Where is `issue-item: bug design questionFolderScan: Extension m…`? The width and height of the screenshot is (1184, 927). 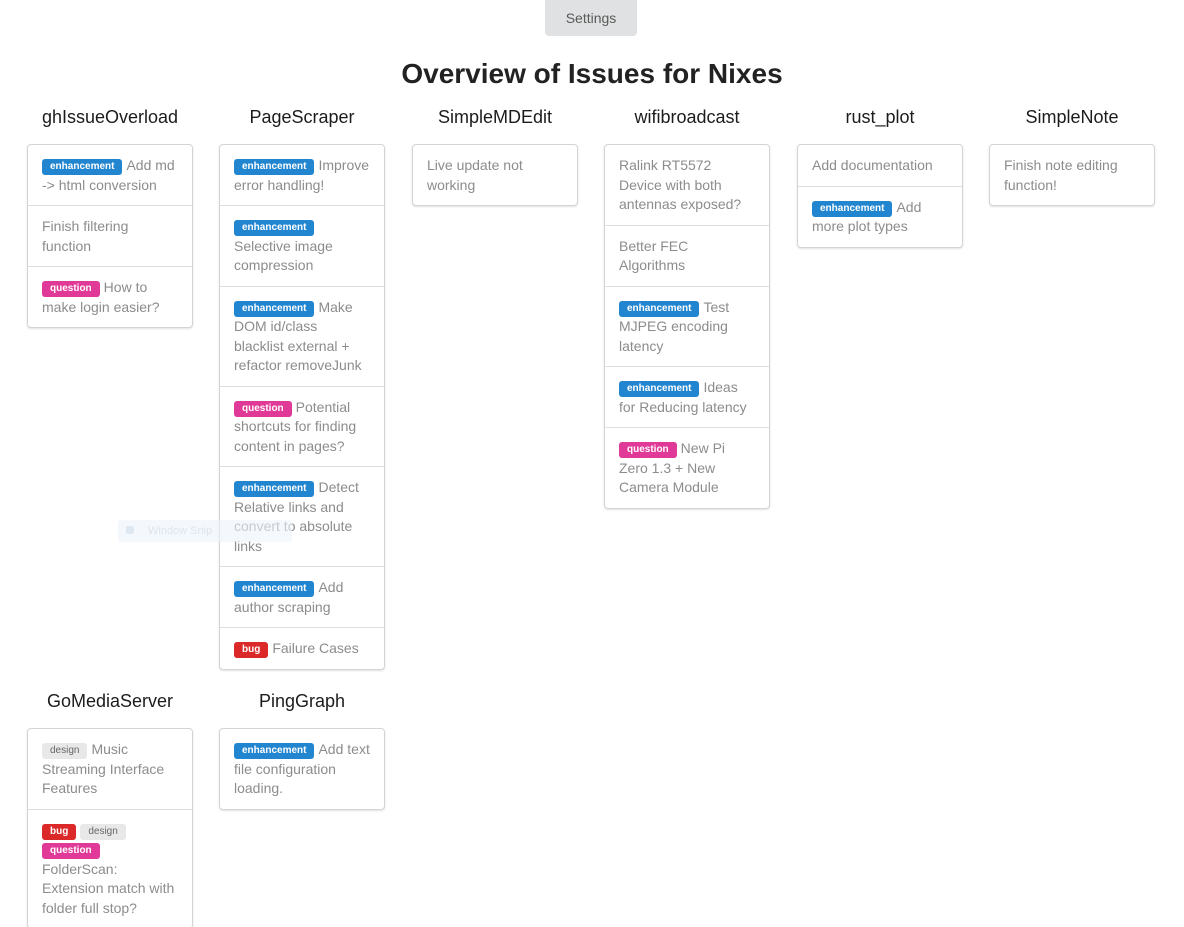 issue-item: bug design questionFolderScan: Extension m… is located at coordinates (110, 867).